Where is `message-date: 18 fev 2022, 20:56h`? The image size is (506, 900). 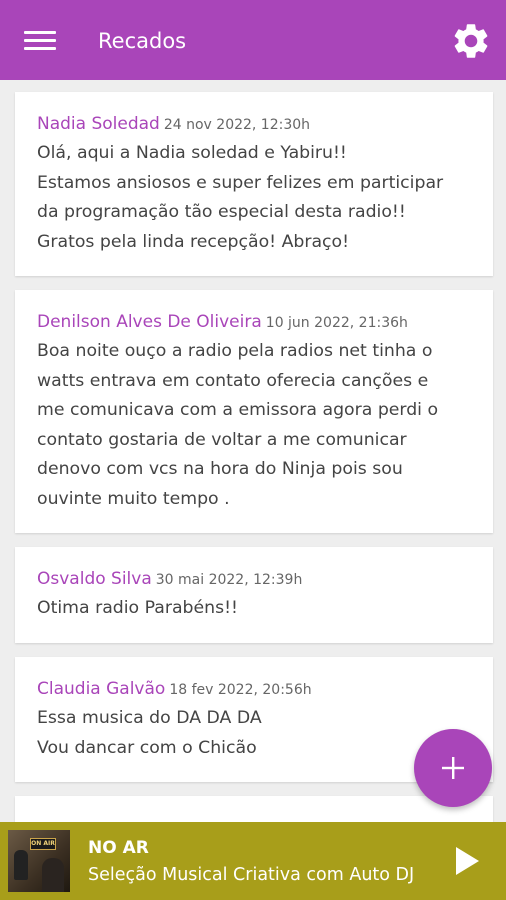 message-date: 18 fev 2022, 20:56h is located at coordinates (240, 690).